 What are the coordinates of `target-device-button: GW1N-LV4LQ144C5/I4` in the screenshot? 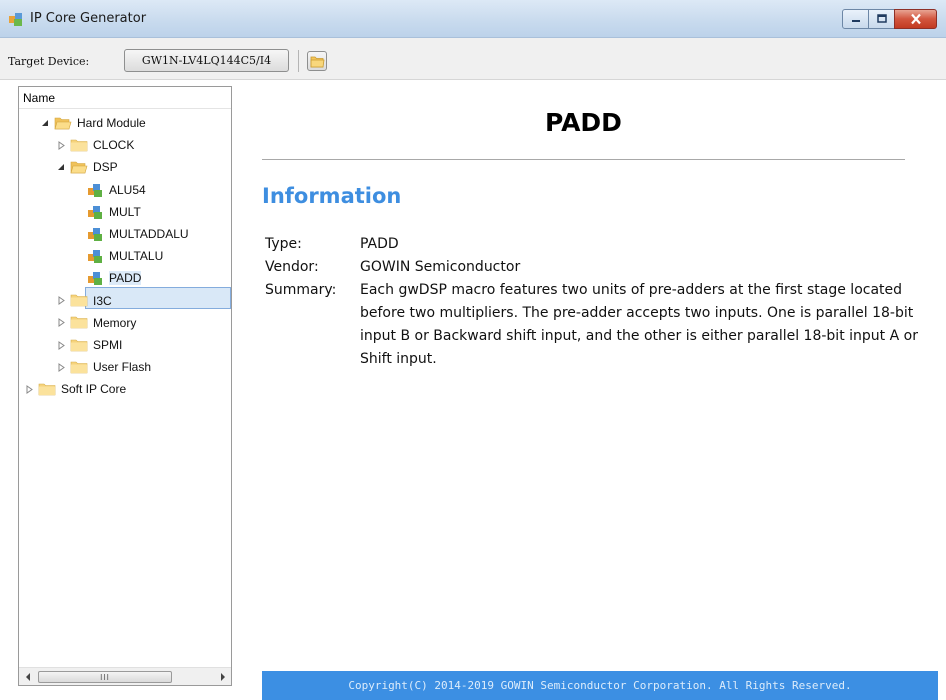 It's located at (206, 60).